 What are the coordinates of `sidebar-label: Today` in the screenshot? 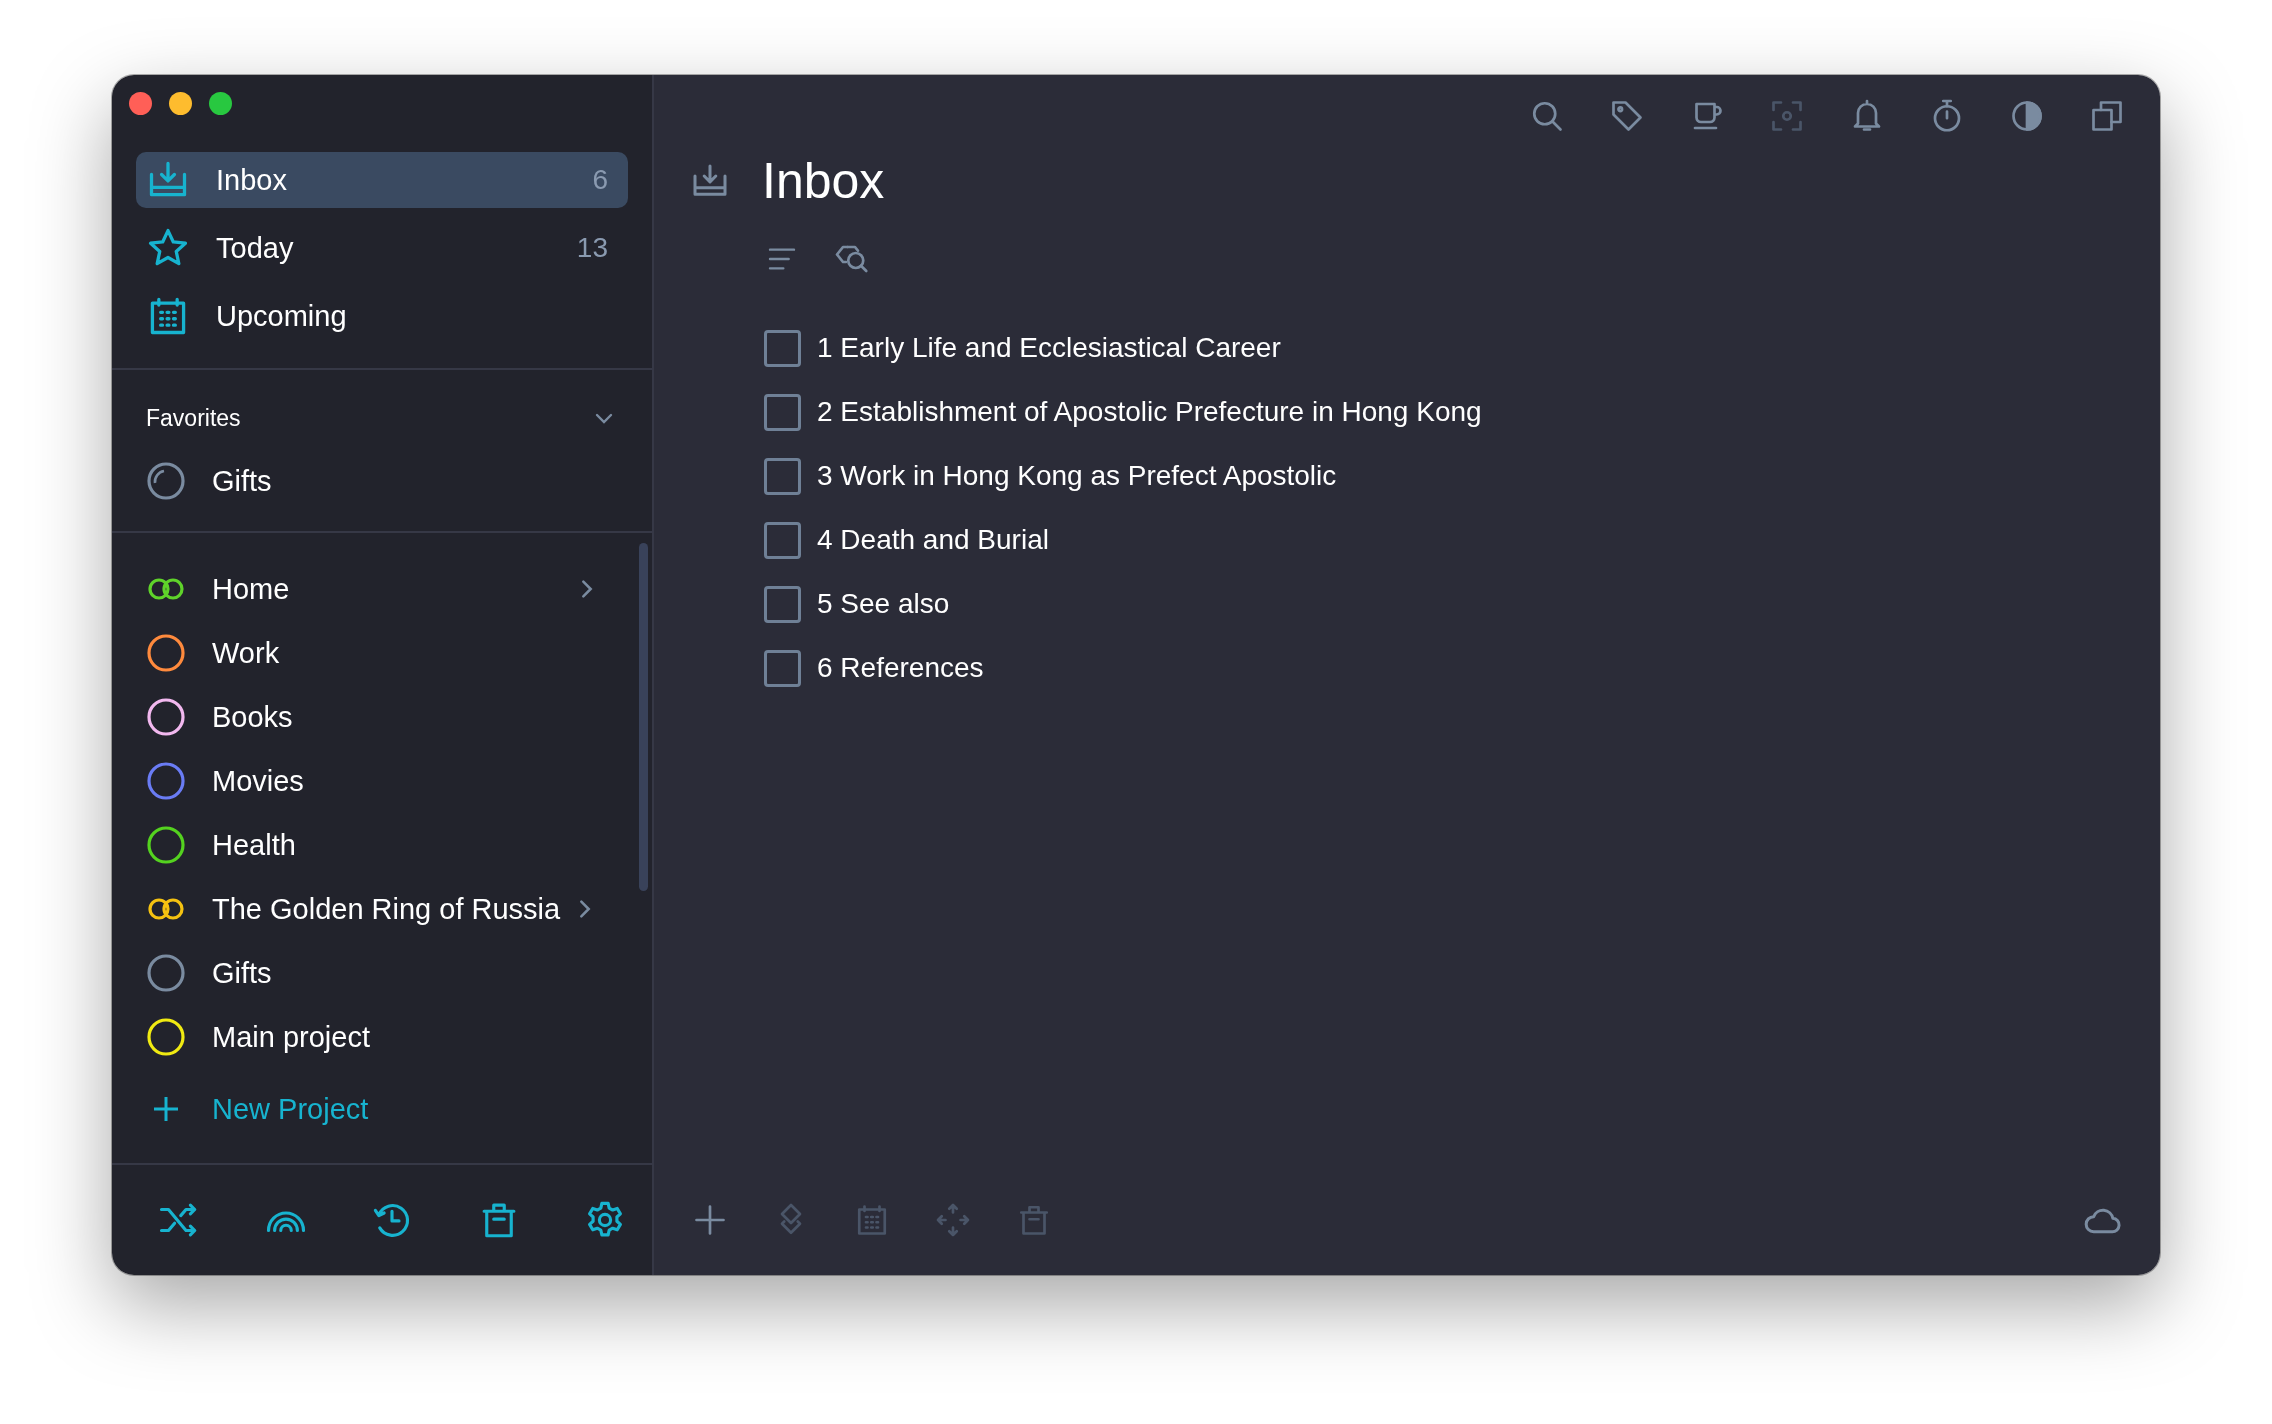 It's located at (255, 248).